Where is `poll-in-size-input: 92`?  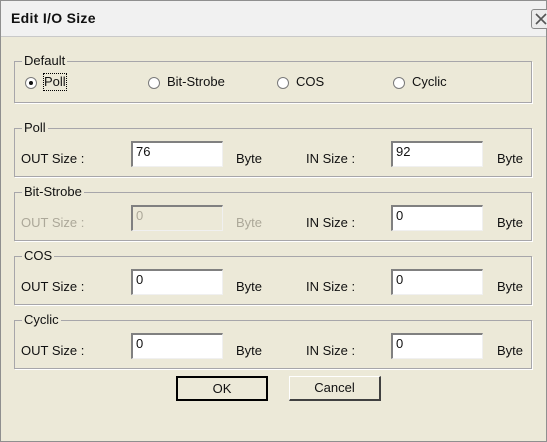
poll-in-size-input: 92 is located at coordinates (437, 154).